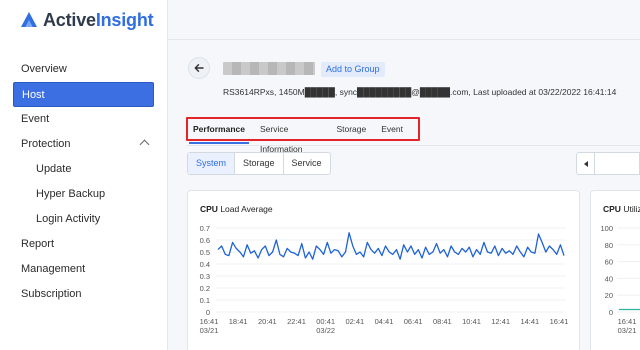 The image size is (640, 350). I want to click on arrow-left-icon, so click(199, 68).